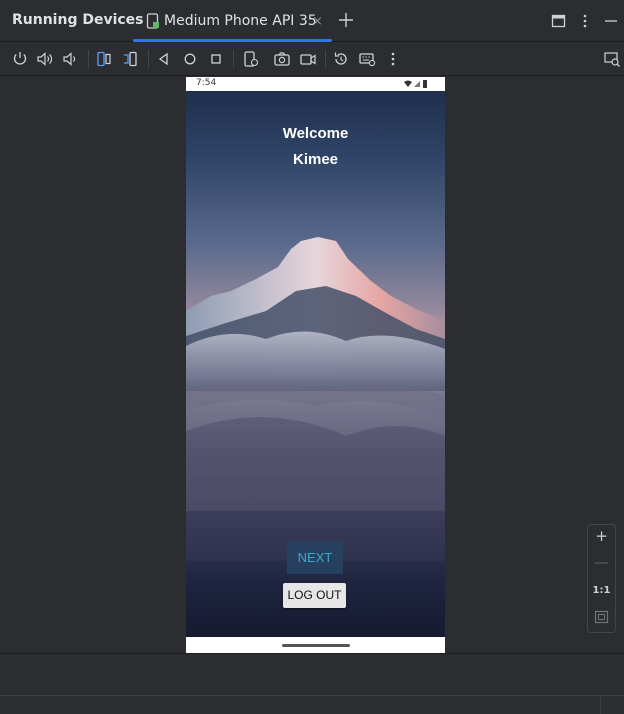 The height and width of the screenshot is (714, 624). Describe the element at coordinates (415, 84) in the screenshot. I see `status-icons` at that location.